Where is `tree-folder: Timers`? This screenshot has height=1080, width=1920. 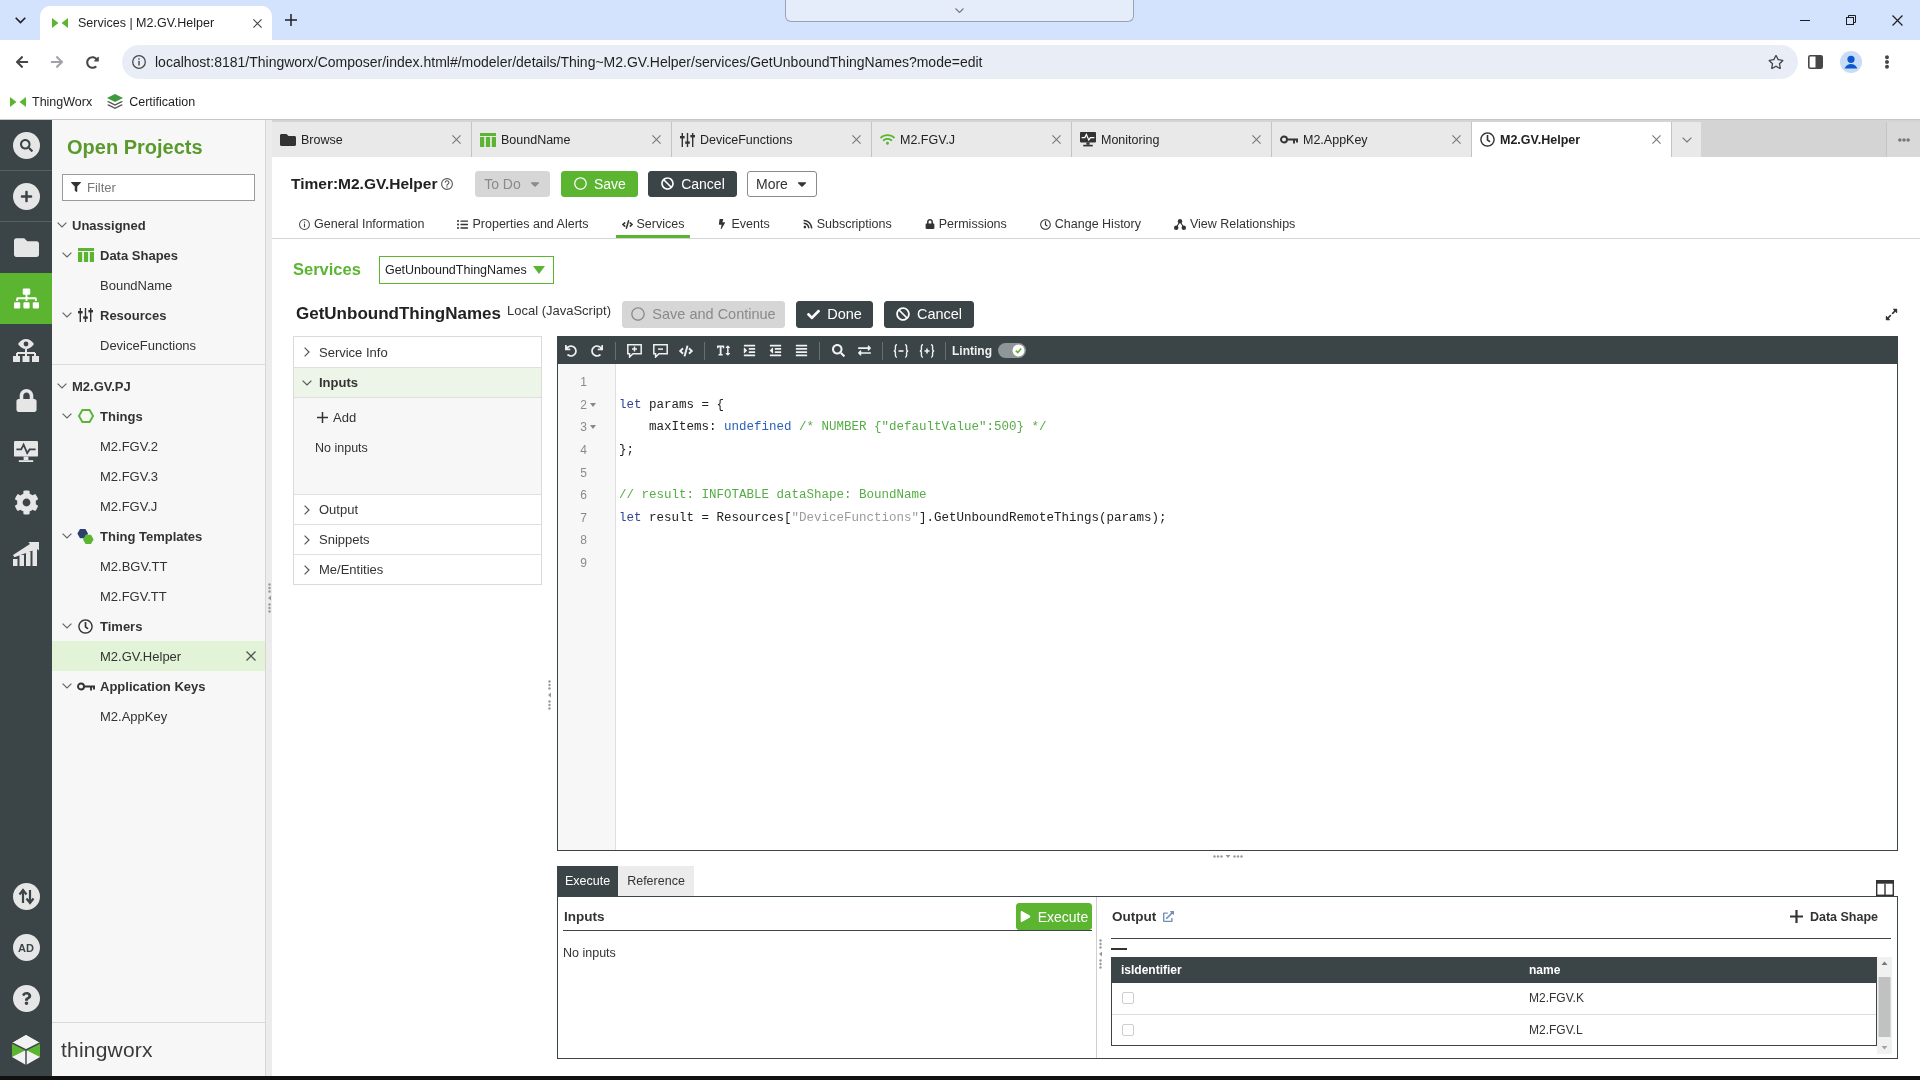
tree-folder: Timers is located at coordinates (158, 626).